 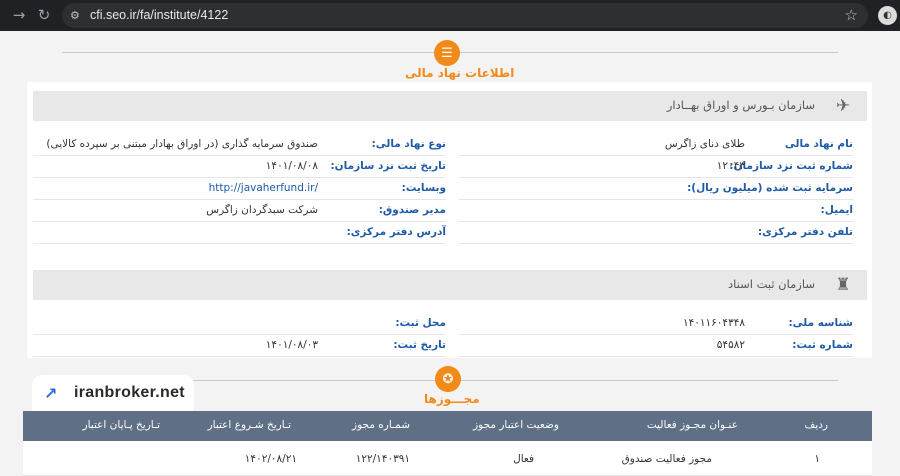 I want to click on field-registration-date: تاریخ ثبت نزد سازمان: ۱۴۰۱/۰۸/۰۸, so click(x=239, y=167).